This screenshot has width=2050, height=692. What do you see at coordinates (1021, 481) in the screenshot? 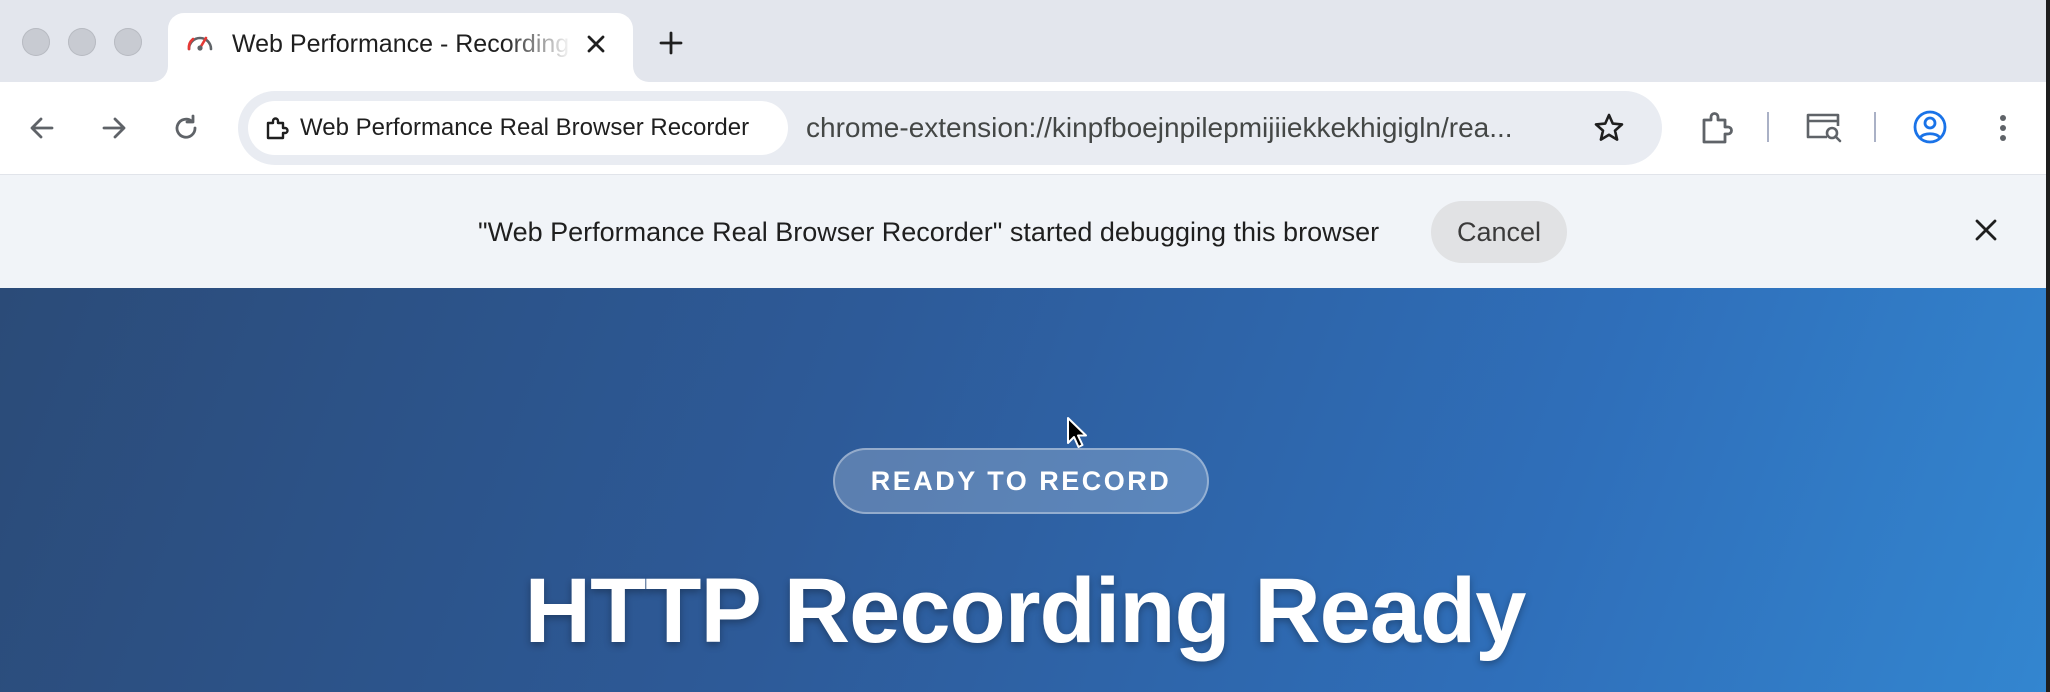
I see `status-badge: READY TO RECORD` at bounding box center [1021, 481].